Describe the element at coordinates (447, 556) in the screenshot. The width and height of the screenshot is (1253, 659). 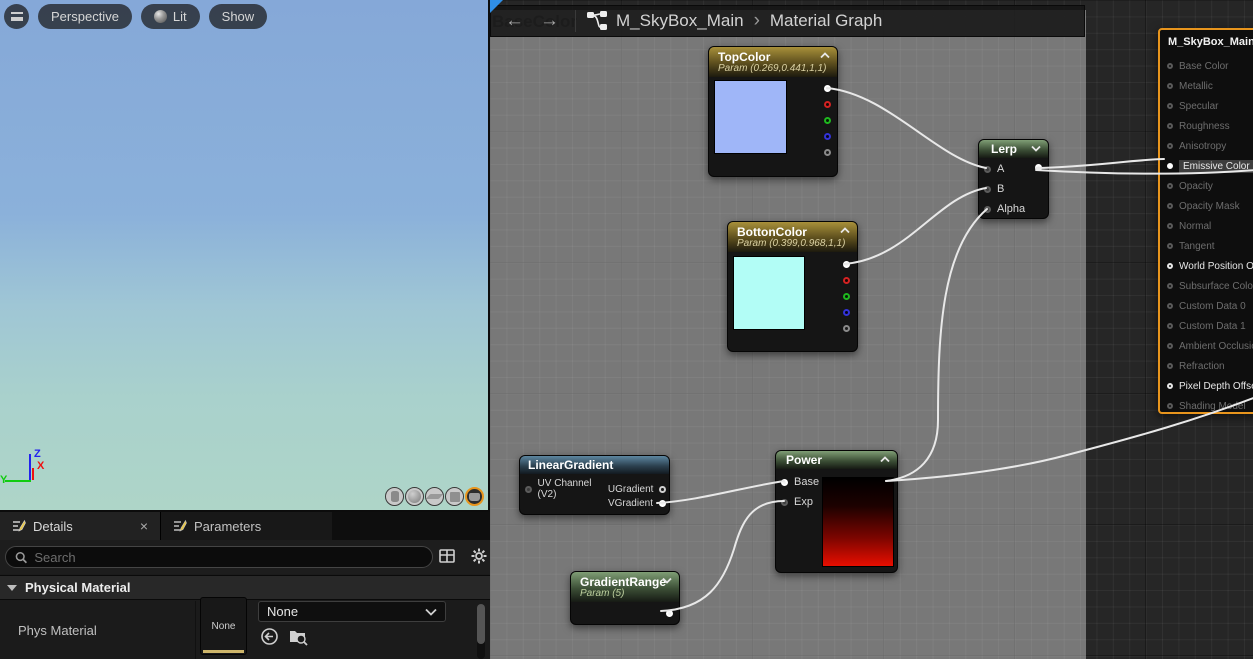
I see `view-options-table-icon` at that location.